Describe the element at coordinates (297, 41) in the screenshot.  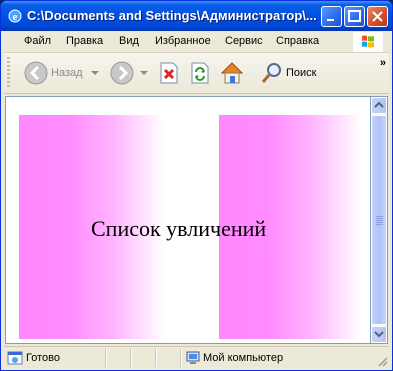
I see `menu-item-help: Справка` at that location.